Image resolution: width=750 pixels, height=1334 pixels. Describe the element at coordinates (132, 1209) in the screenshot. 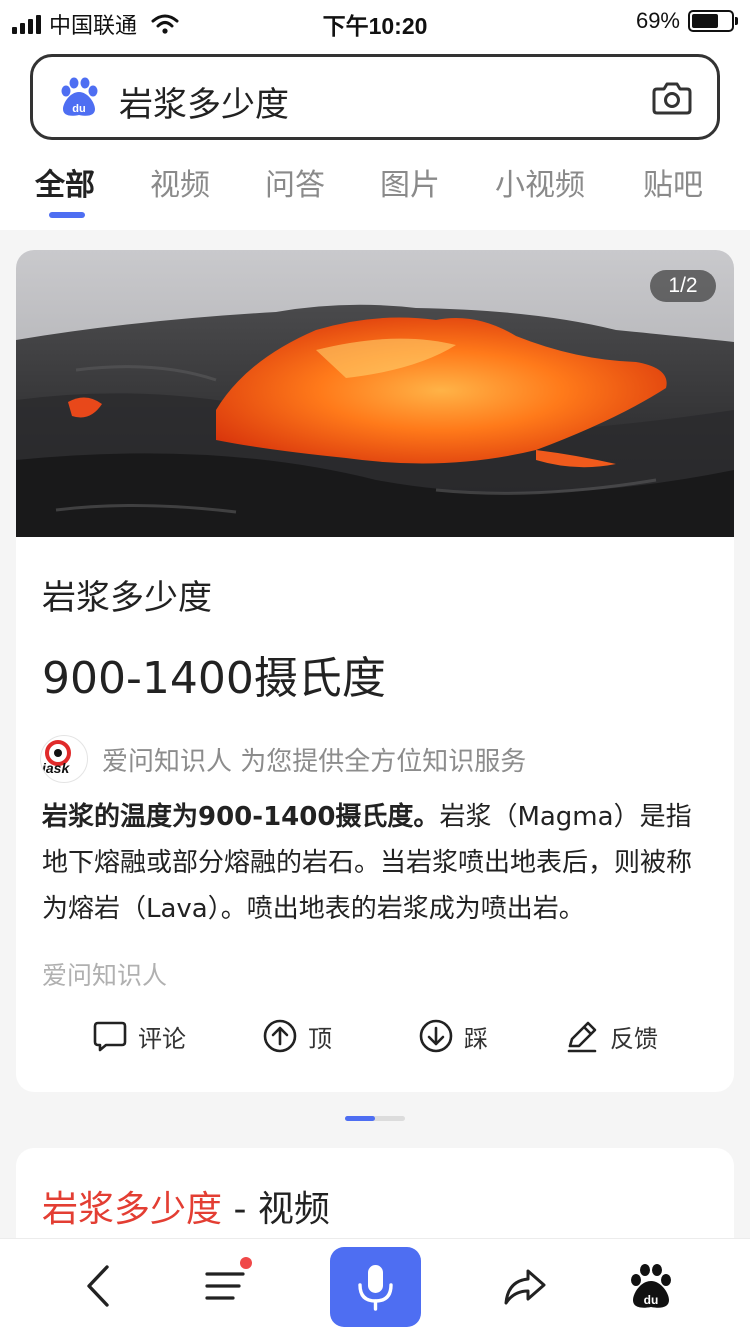

I see `video-title-highlight: 岩浆多少度` at that location.